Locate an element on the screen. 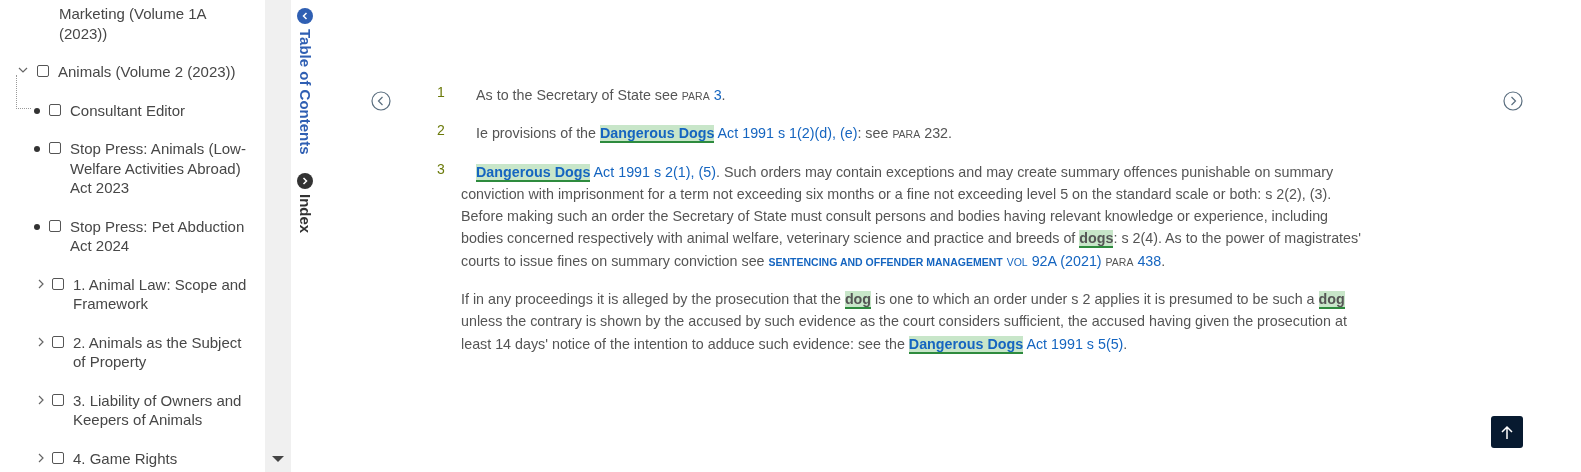 The image size is (1581, 472). link: 3 is located at coordinates (717, 95).